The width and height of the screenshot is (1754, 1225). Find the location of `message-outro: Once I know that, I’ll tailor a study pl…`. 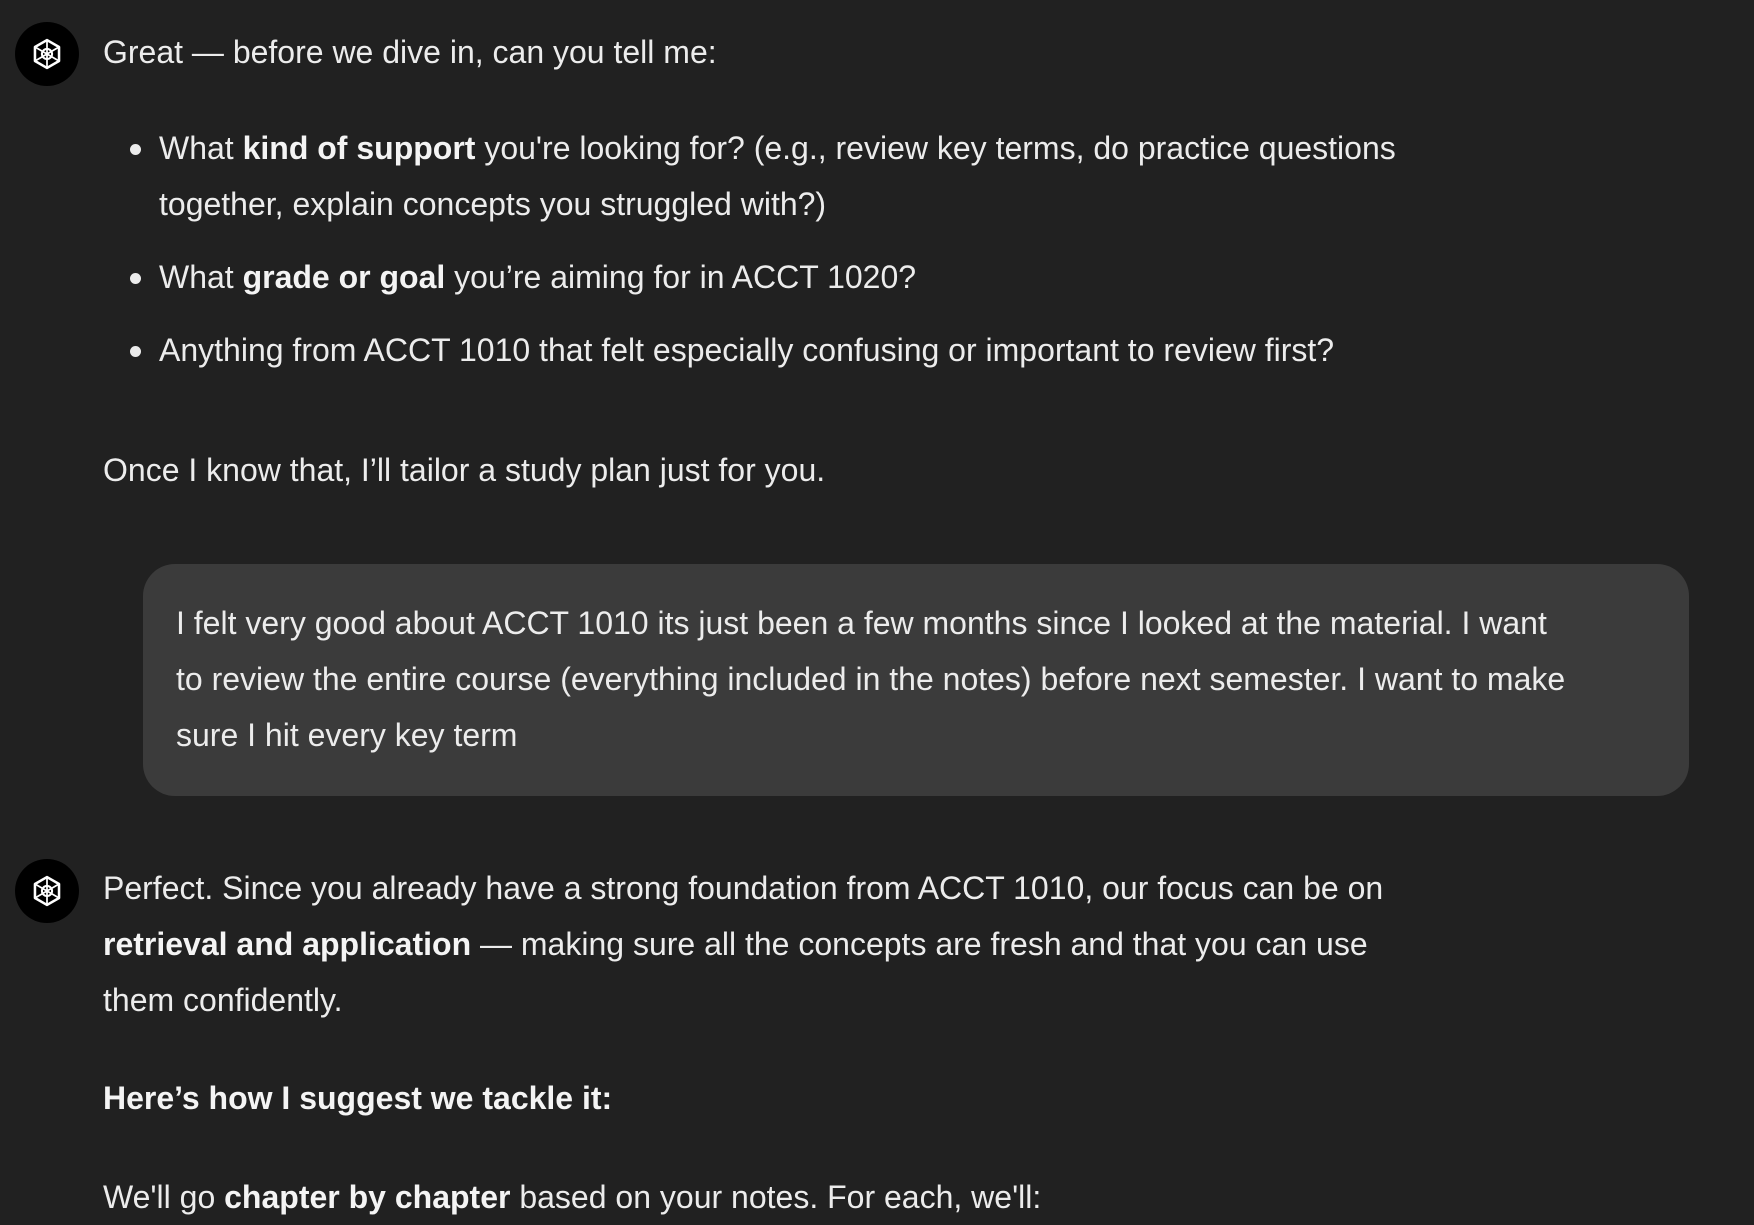

message-outro: Once I know that, I’ll tailor a study pl… is located at coordinates (464, 470).